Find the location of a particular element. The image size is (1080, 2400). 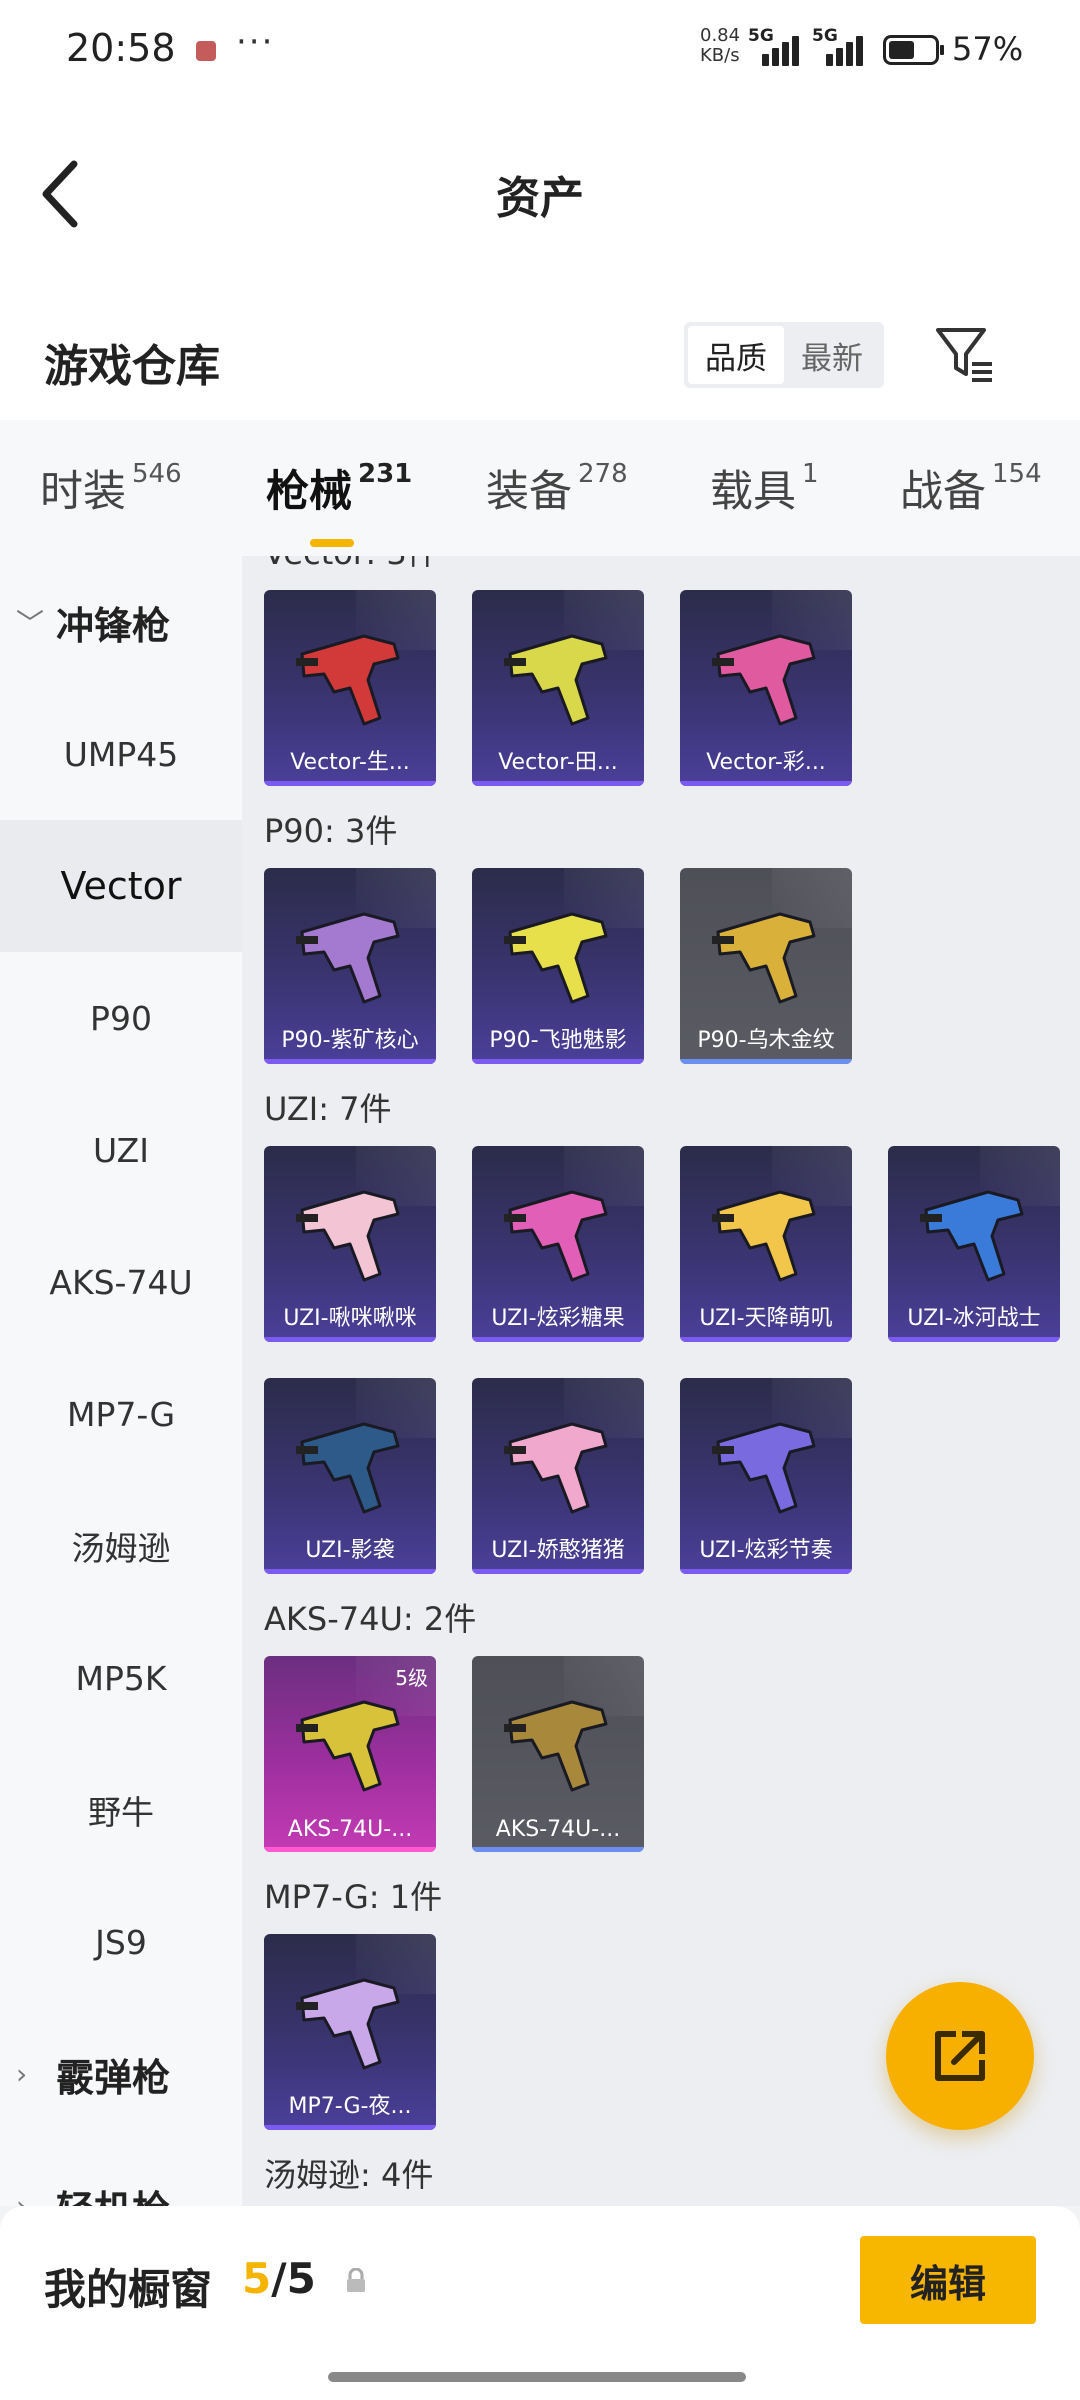

share-button is located at coordinates (960, 2056).